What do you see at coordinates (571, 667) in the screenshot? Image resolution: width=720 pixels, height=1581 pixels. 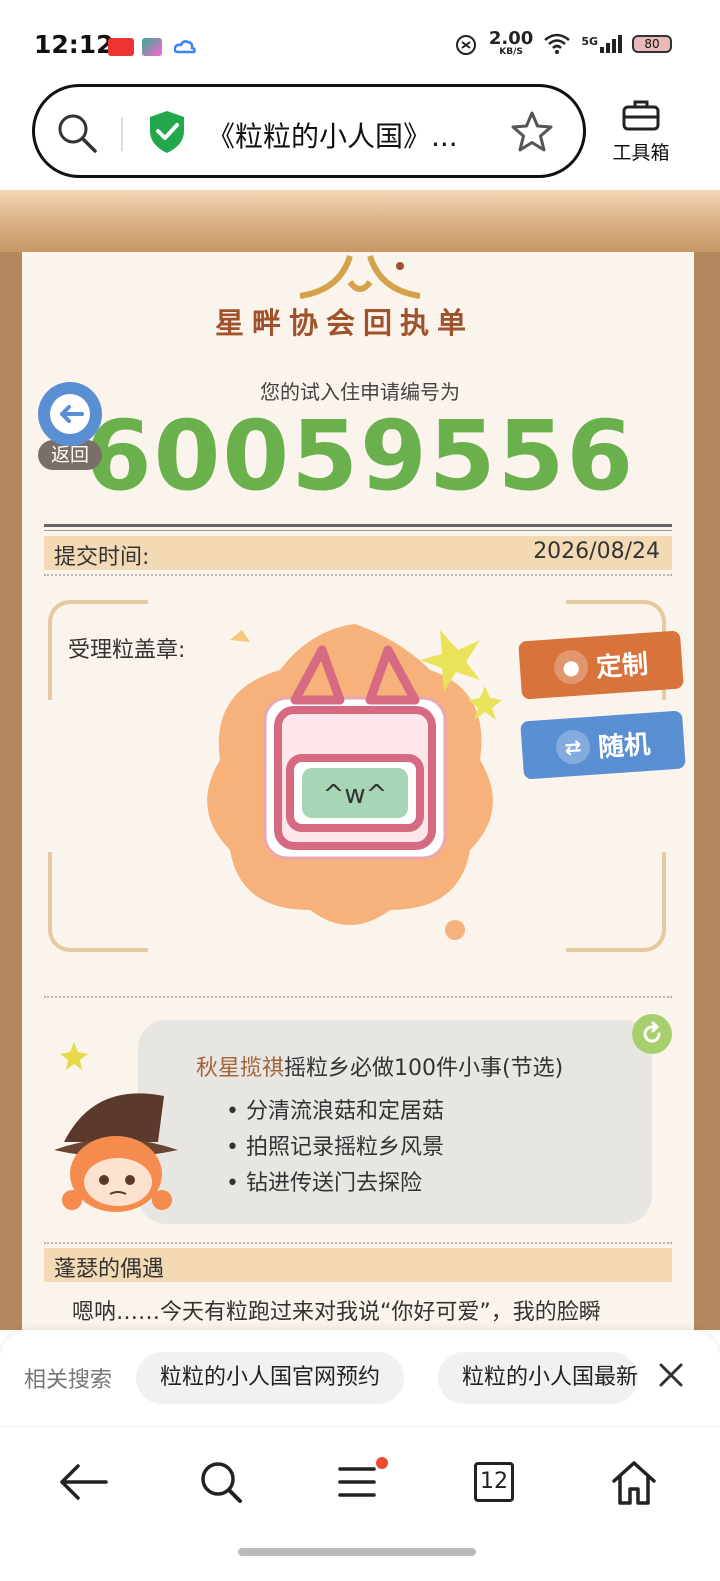 I see `palette-icon: ●` at bounding box center [571, 667].